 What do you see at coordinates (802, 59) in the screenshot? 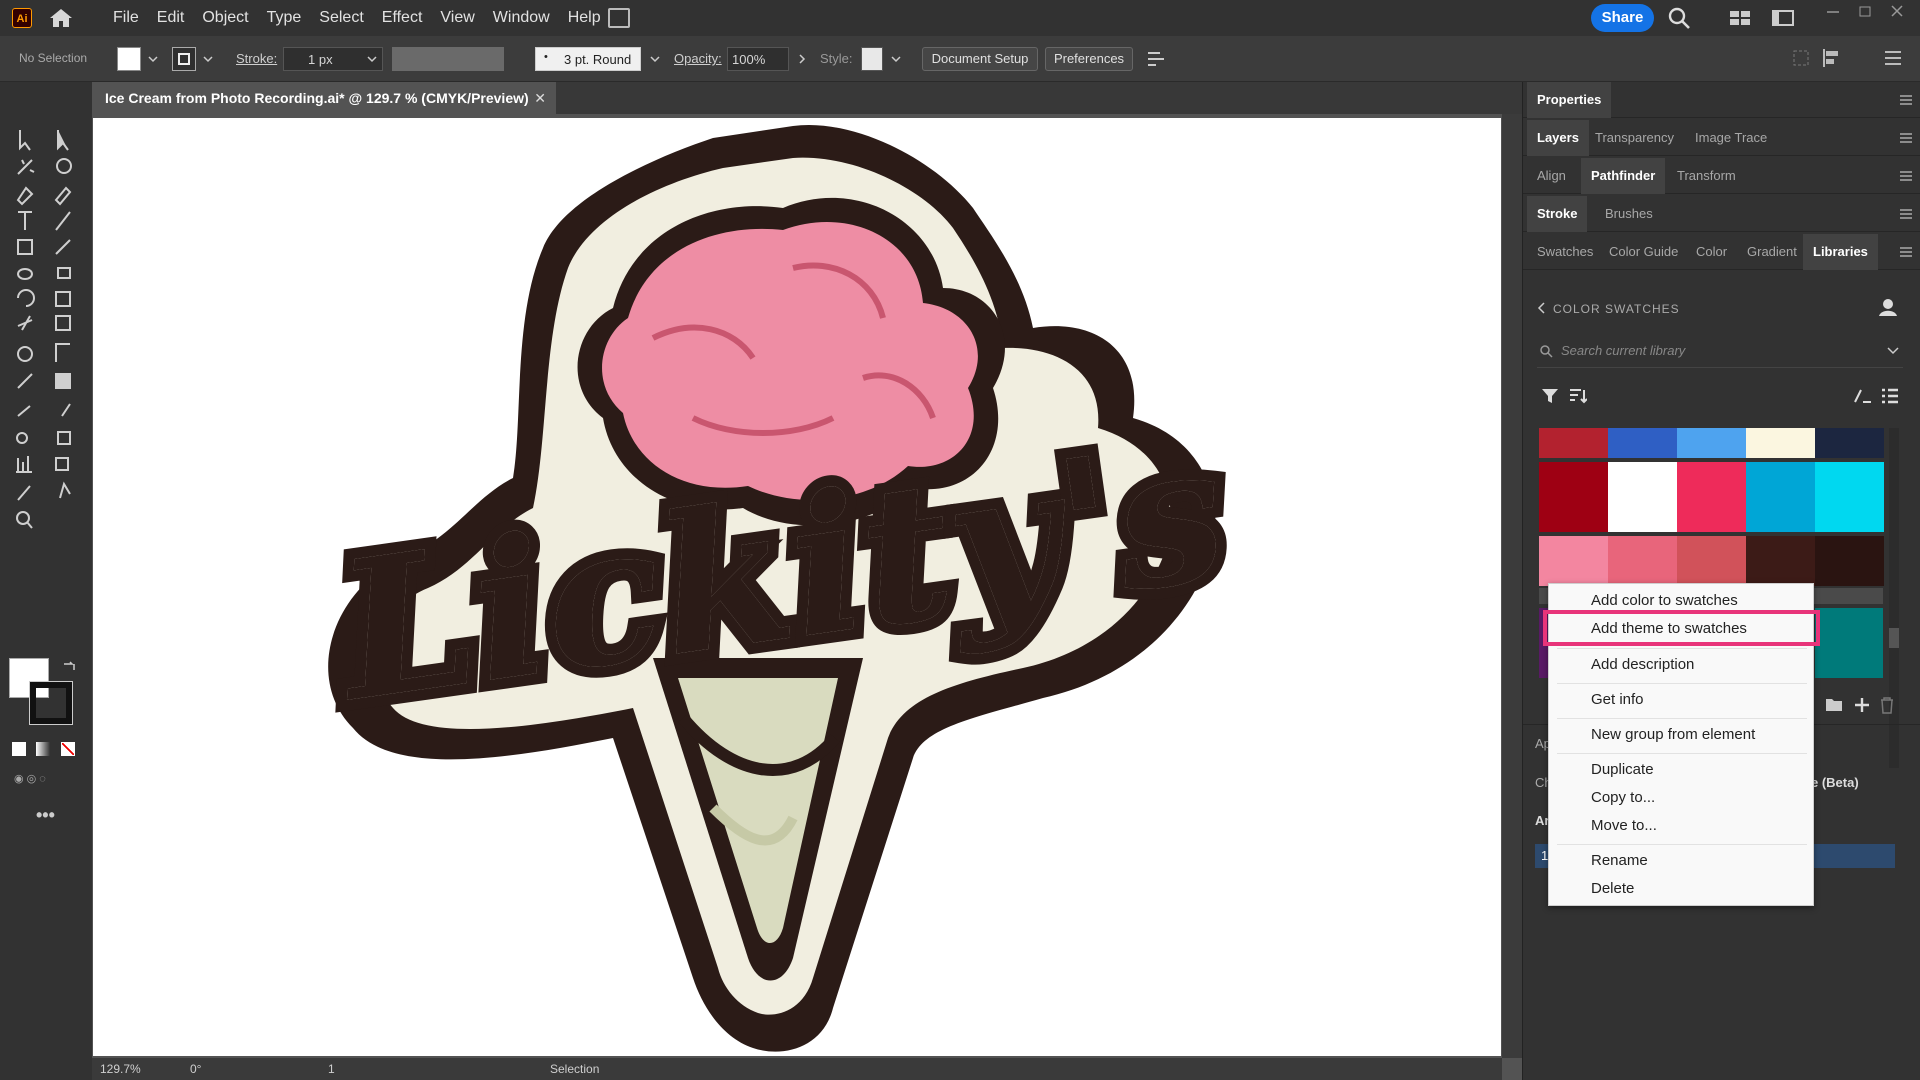
I see `chevron-right-icon` at bounding box center [802, 59].